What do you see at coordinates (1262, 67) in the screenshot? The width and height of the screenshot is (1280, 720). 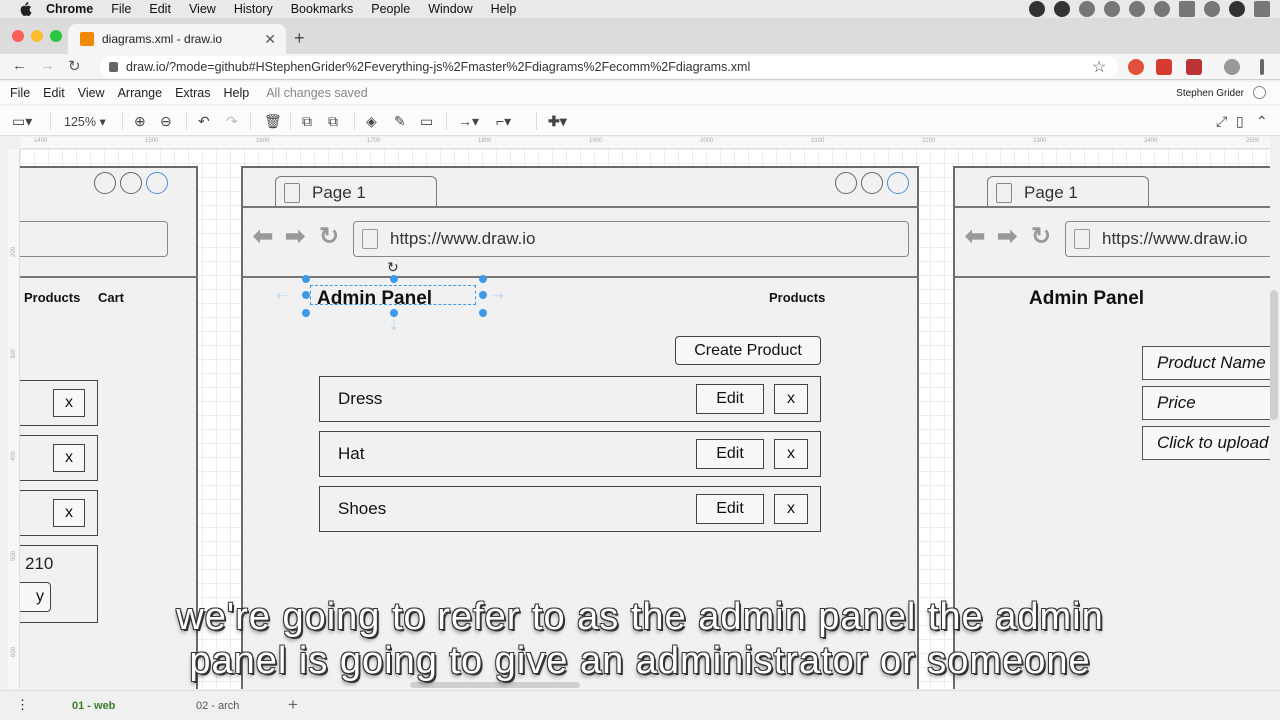 I see `chrome-menu-icon` at bounding box center [1262, 67].